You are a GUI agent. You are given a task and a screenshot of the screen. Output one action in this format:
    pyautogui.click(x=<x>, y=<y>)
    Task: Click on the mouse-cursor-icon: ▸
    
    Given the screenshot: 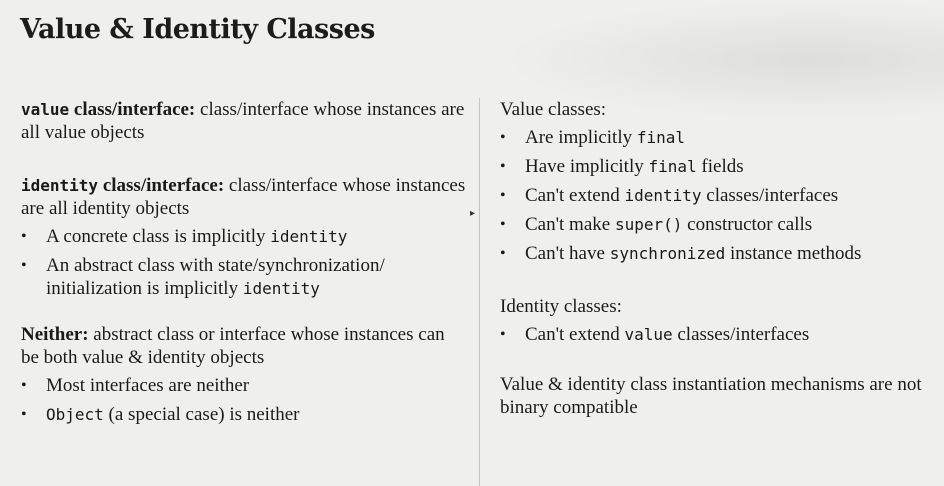 What is the action you would take?
    pyautogui.click(x=473, y=213)
    